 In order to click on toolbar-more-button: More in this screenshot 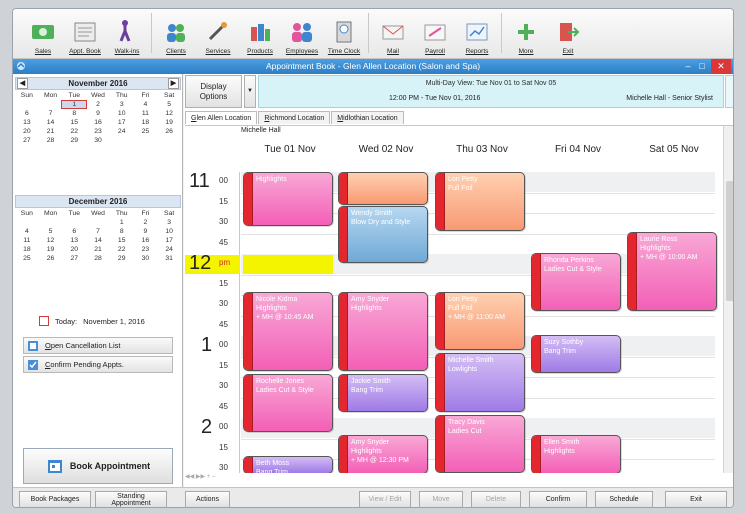, I will do `click(526, 33)`.